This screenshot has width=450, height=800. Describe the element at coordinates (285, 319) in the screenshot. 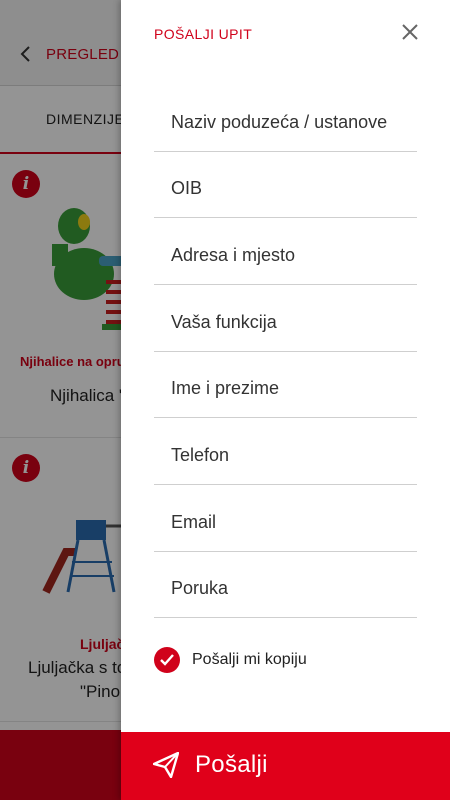

I see `function-field: Vaša funkcija` at that location.